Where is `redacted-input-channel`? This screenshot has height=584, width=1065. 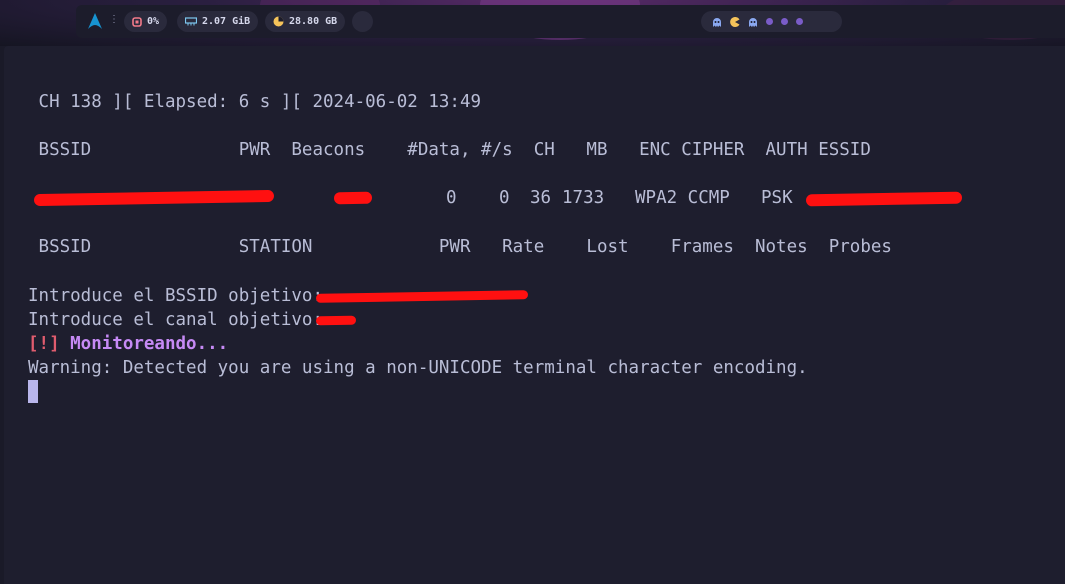 redacted-input-channel is located at coordinates (336, 320).